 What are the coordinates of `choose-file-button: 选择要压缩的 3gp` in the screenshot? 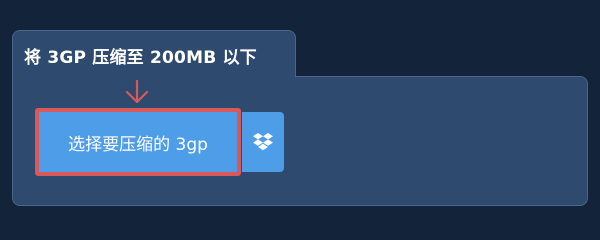 It's located at (138, 142).